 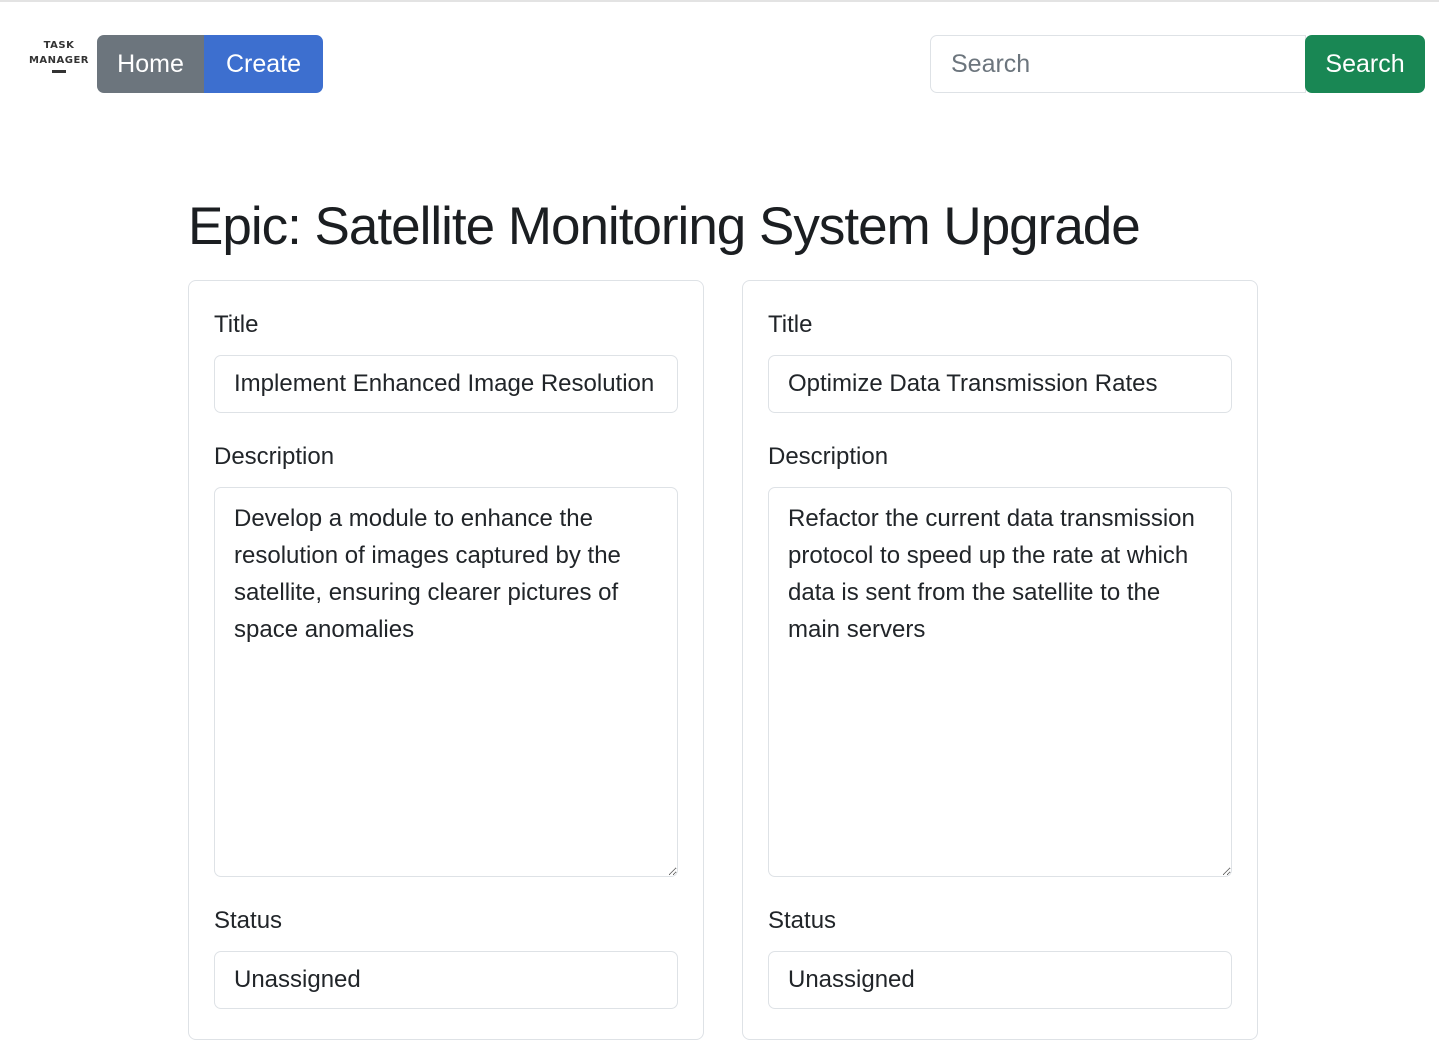 I want to click on home-button: Home, so click(x=150, y=64).